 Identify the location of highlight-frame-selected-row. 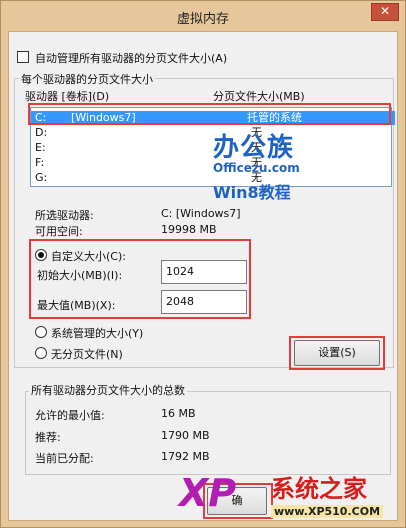
(209, 114).